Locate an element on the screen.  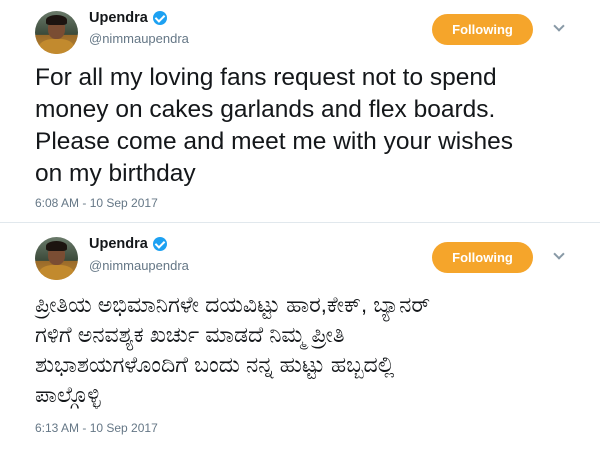
tweet-timestamp: 6:13 AM - 10 Sep 2017 is located at coordinates (96, 428).